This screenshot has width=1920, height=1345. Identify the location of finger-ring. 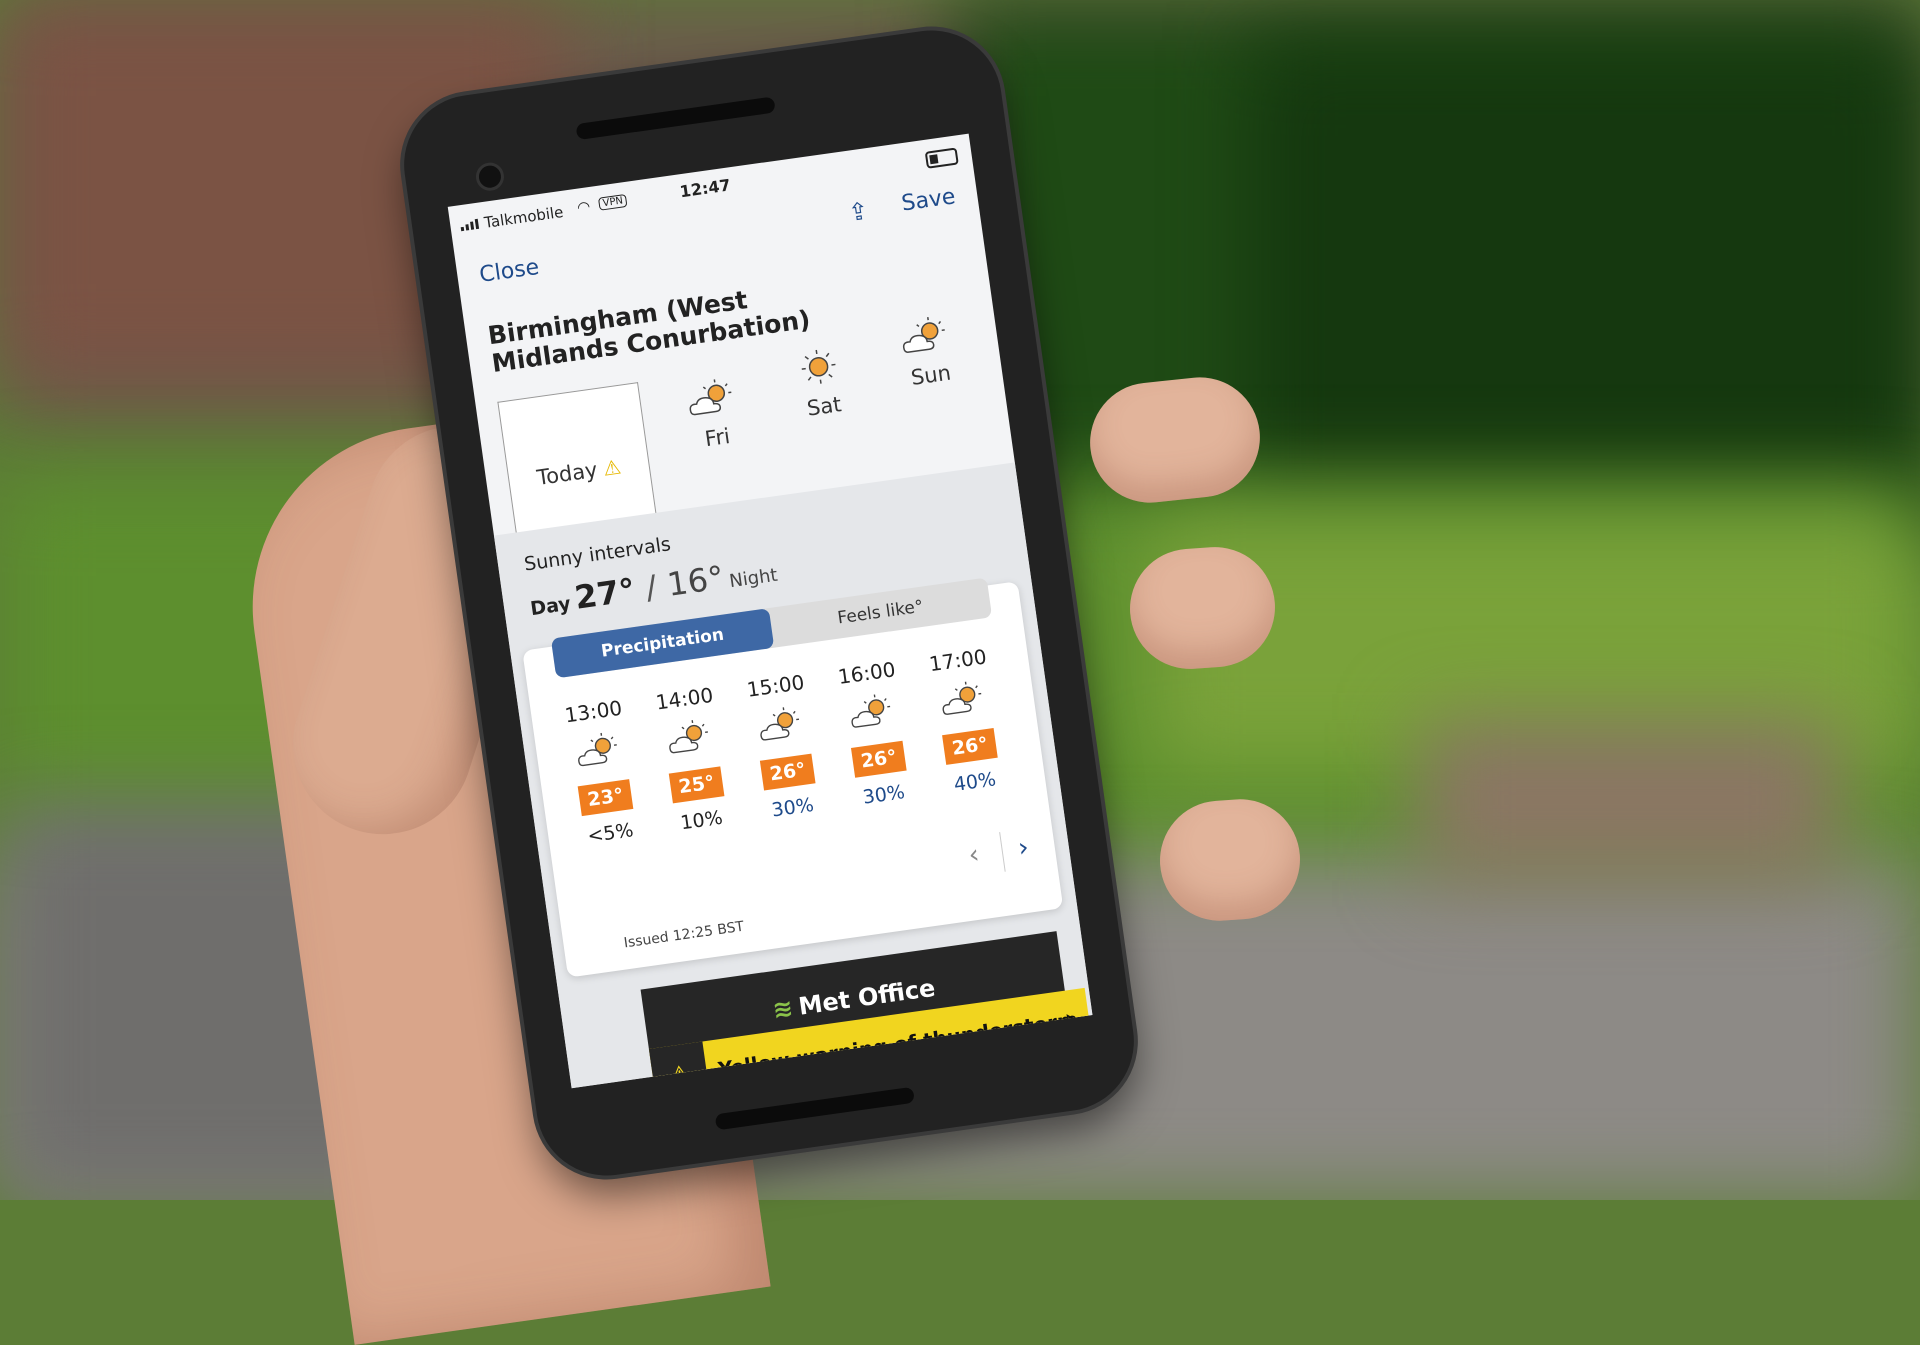
(1230, 859).